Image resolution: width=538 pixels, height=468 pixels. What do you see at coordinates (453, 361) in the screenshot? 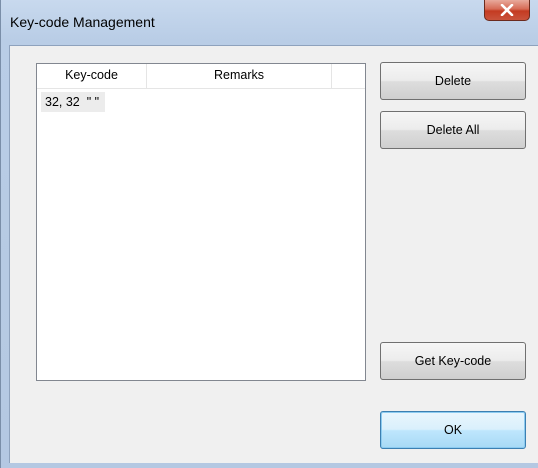
I see `get-key-code-button: Get Key-code` at bounding box center [453, 361].